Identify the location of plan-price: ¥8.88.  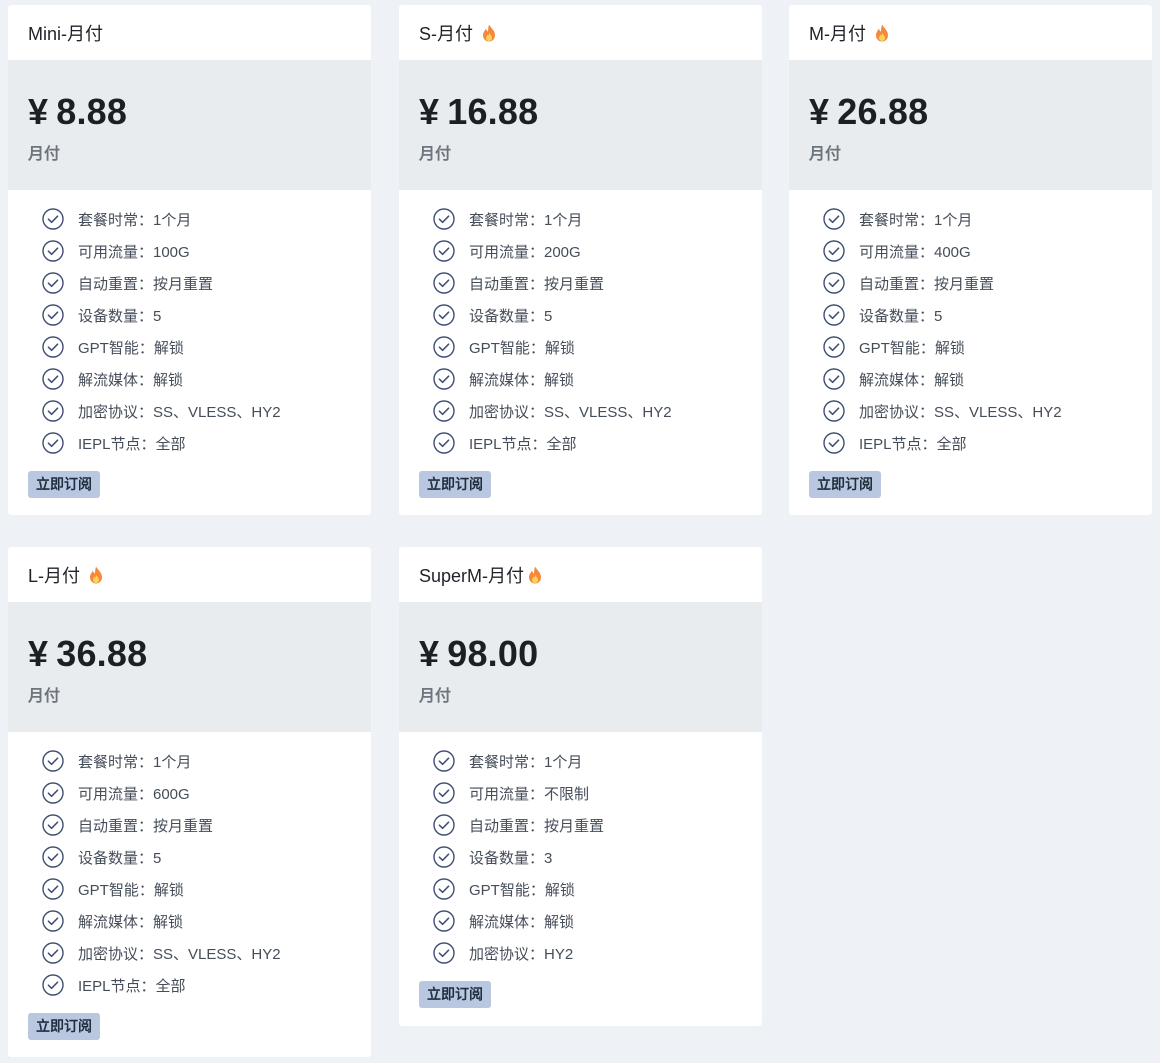
(189, 112).